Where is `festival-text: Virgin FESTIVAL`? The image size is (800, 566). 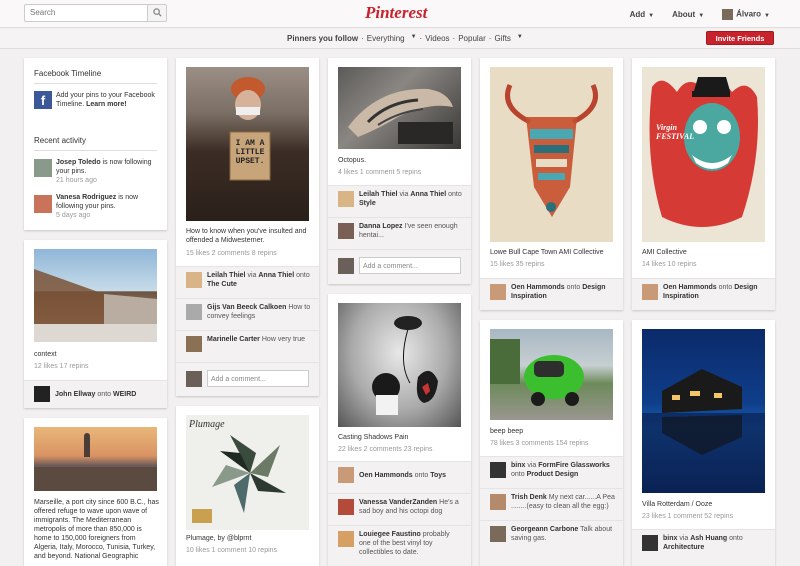 festival-text: Virgin FESTIVAL is located at coordinates (675, 132).